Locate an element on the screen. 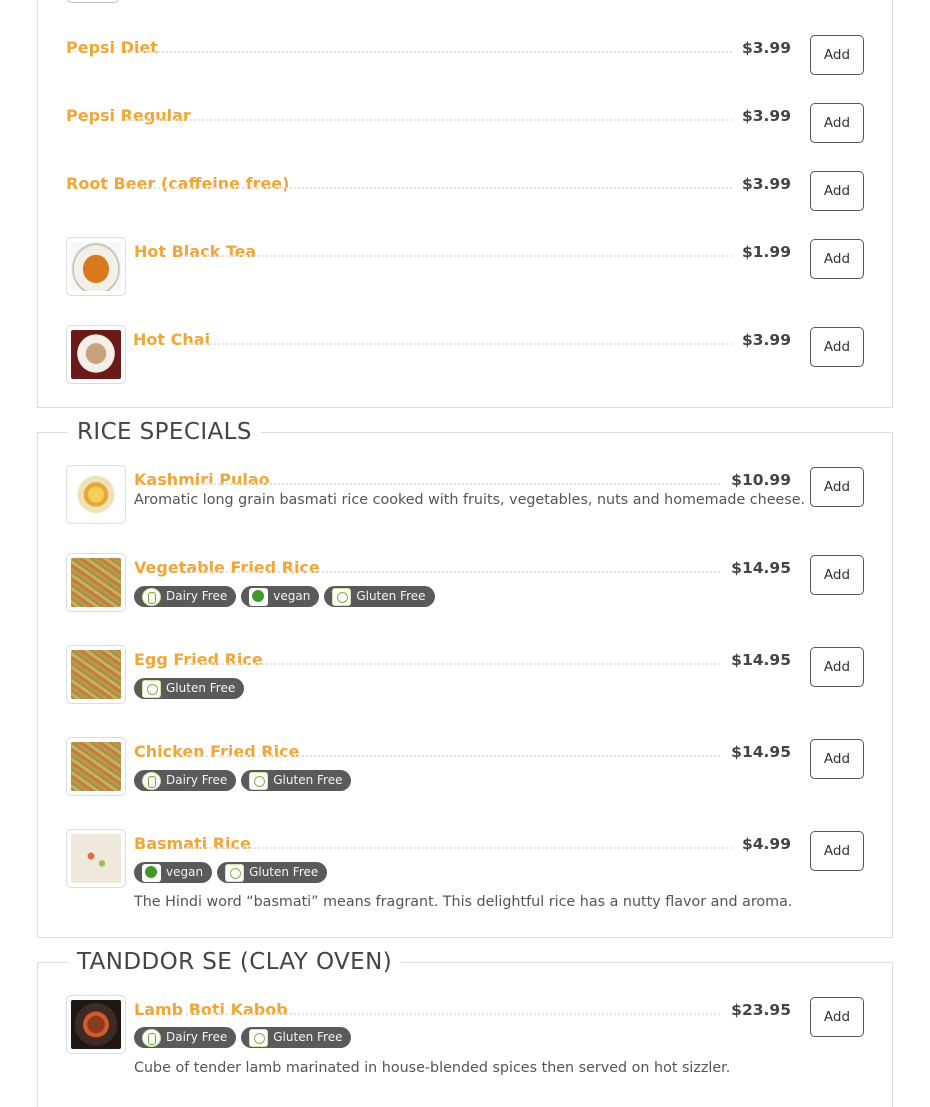 This screenshot has width=930, height=1107. section-title: RICE SPECIALS is located at coordinates (164, 432).